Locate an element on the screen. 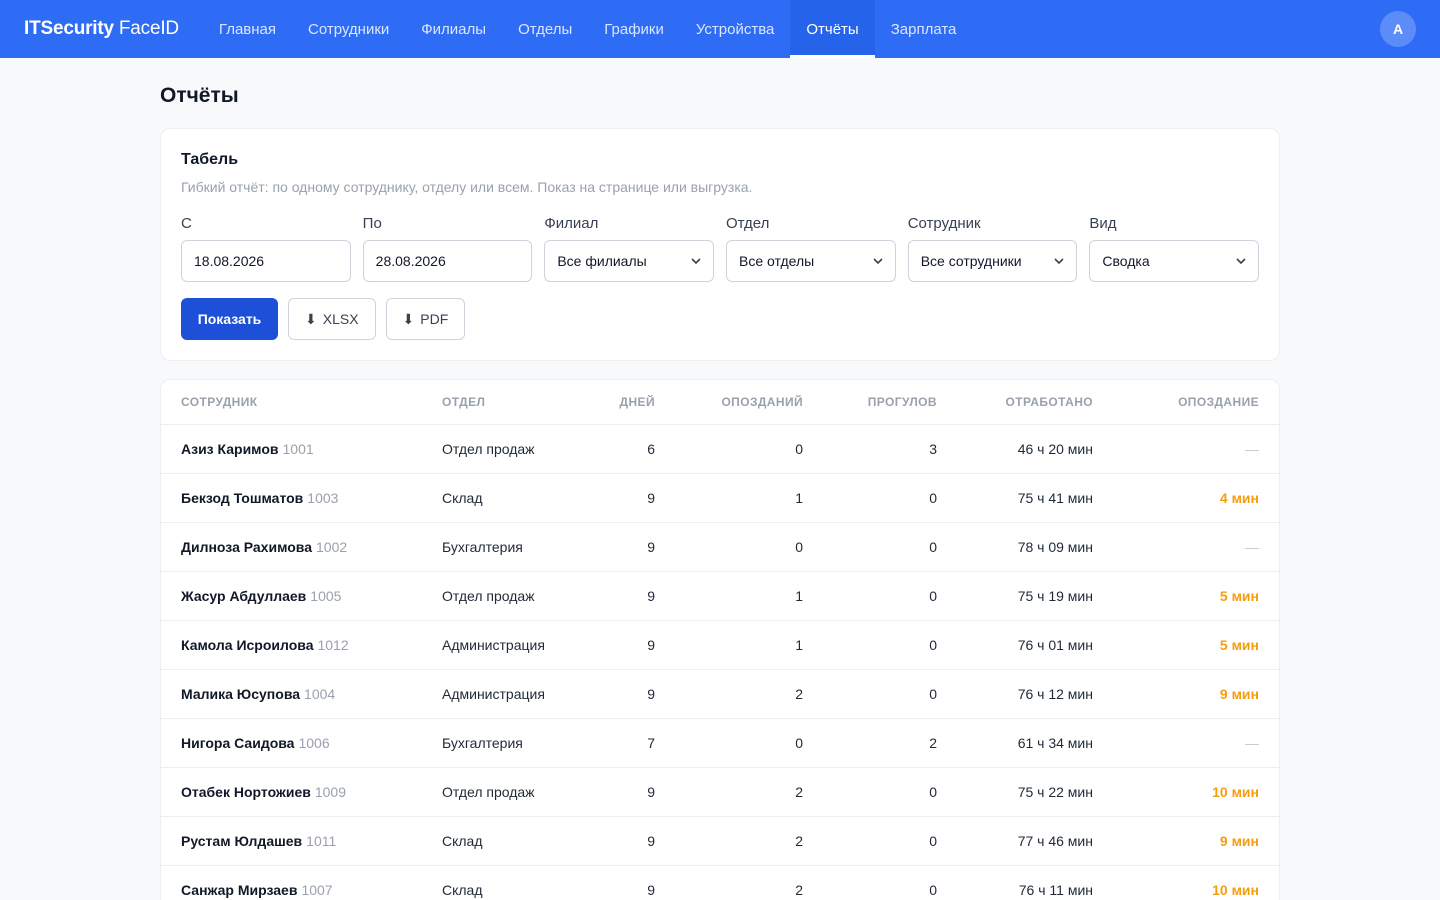 This screenshot has width=1440, height=900. department-label: Отдел is located at coordinates (748, 223).